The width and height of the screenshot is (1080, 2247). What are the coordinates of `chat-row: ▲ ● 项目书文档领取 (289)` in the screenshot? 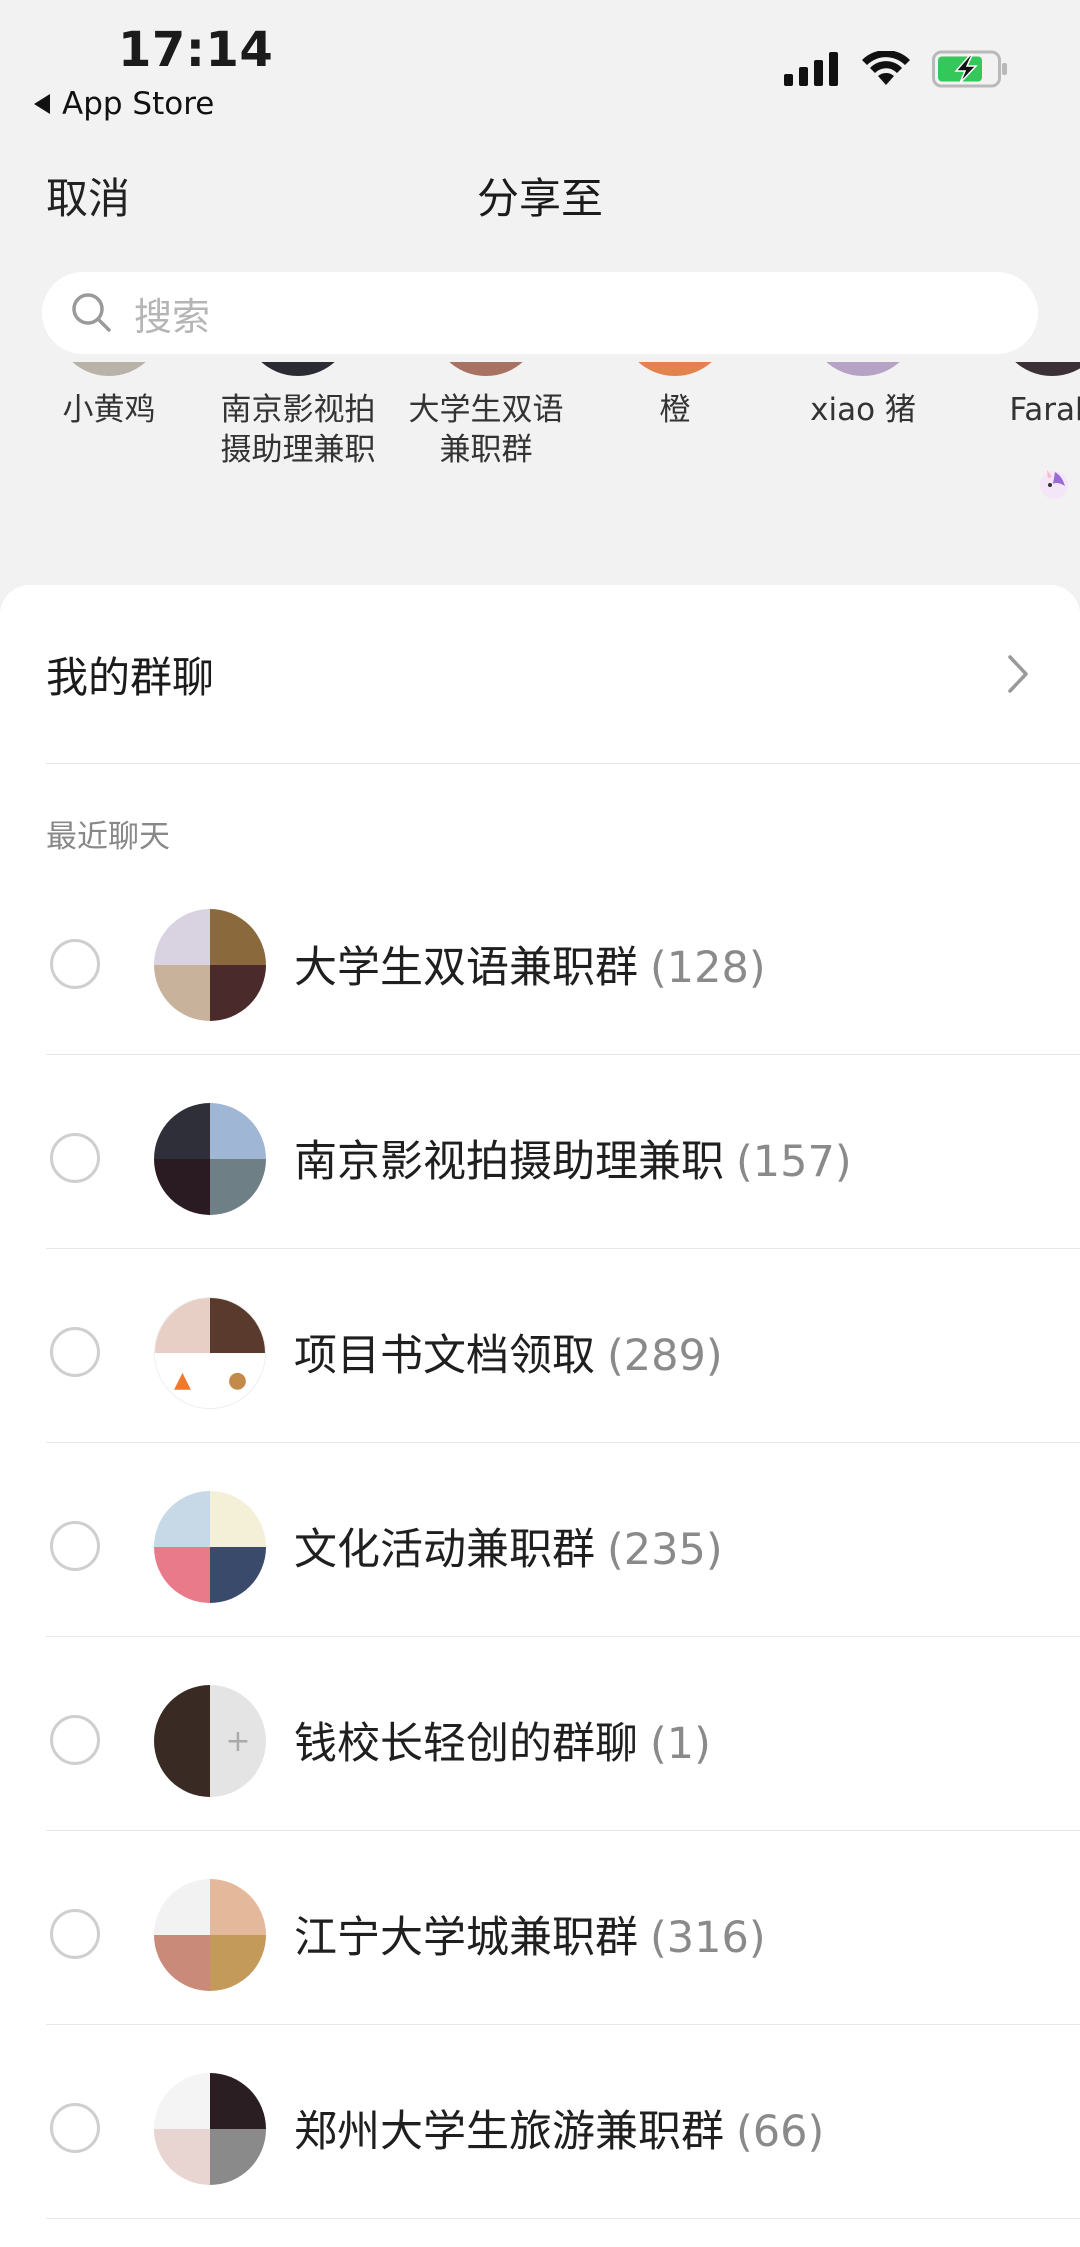 It's located at (540, 1346).